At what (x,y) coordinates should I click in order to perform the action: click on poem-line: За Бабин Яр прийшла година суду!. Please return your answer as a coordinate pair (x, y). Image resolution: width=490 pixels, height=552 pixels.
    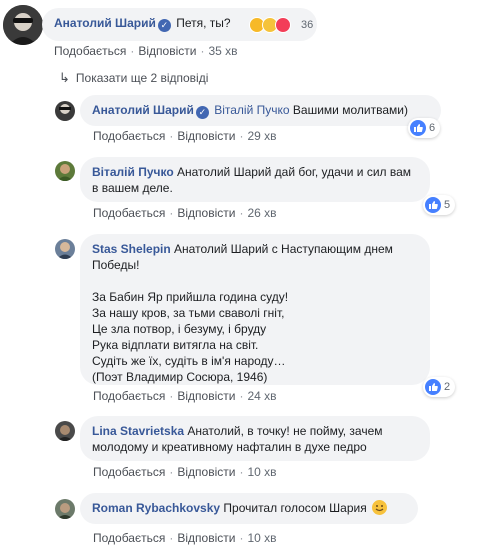
    Looking at the image, I should click on (190, 297).